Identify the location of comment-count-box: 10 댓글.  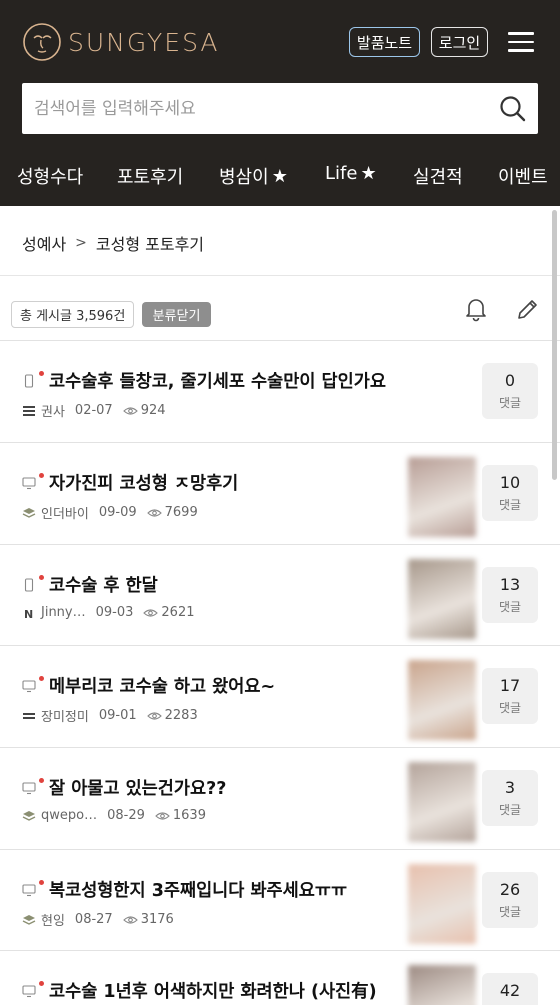
(510, 493).